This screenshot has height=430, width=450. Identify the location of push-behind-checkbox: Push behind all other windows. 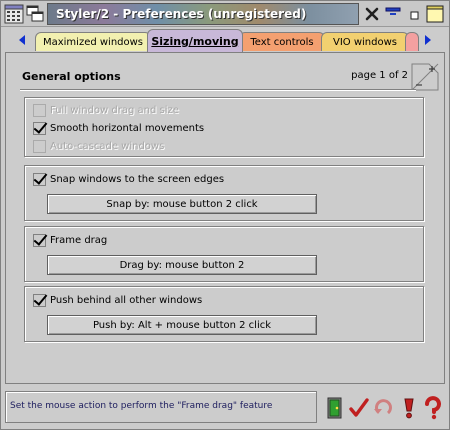
(117, 300).